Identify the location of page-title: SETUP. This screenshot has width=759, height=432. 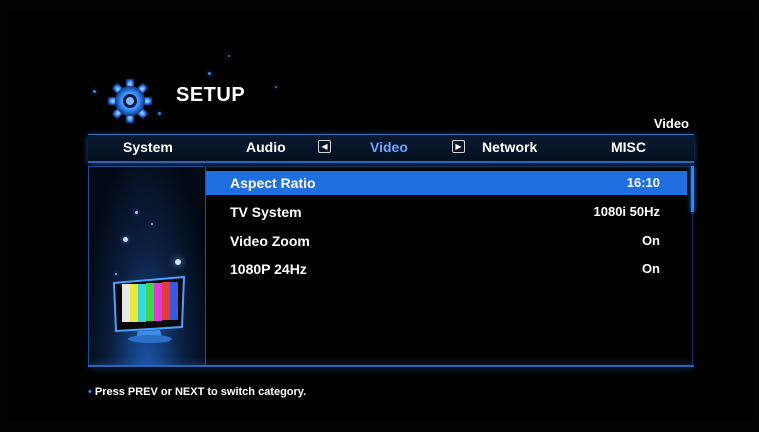
(211, 95).